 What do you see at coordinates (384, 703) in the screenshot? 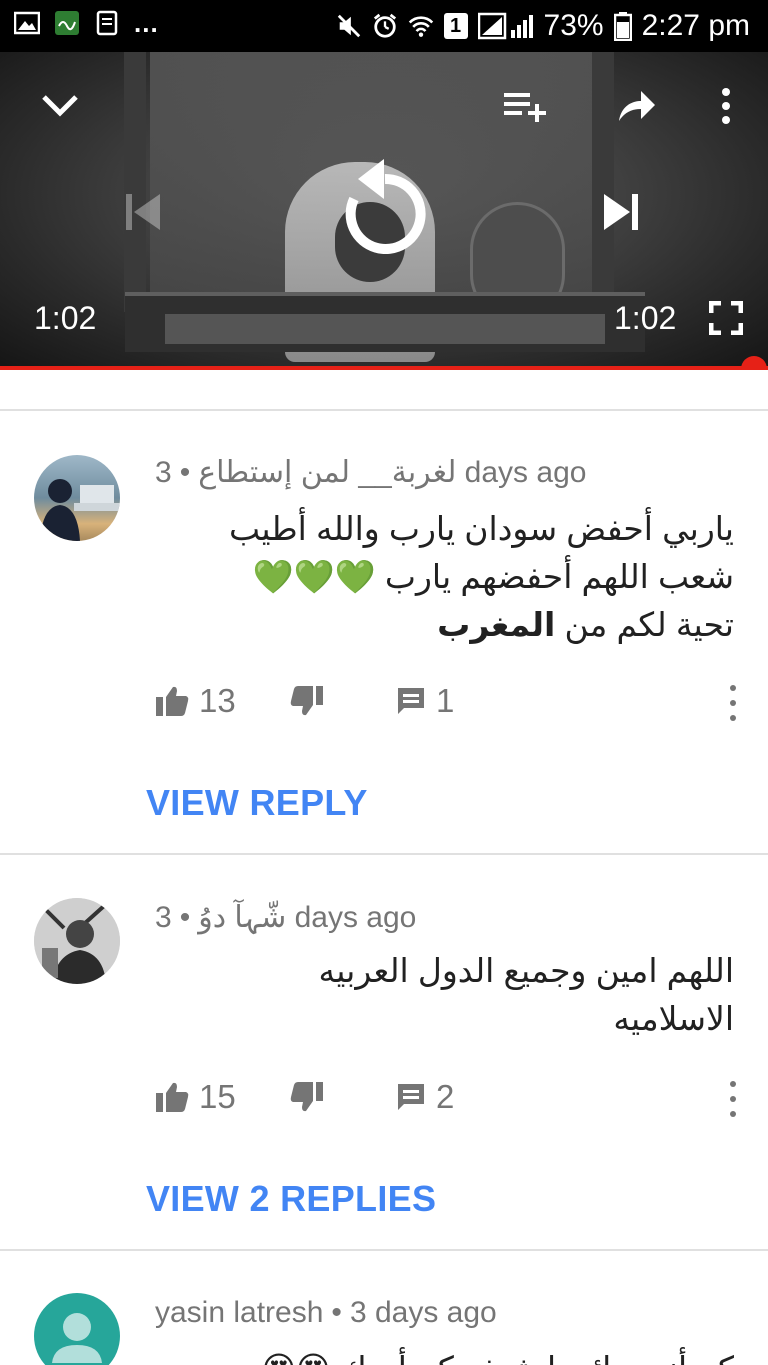
I see `comment-actions: 13 1` at bounding box center [384, 703].